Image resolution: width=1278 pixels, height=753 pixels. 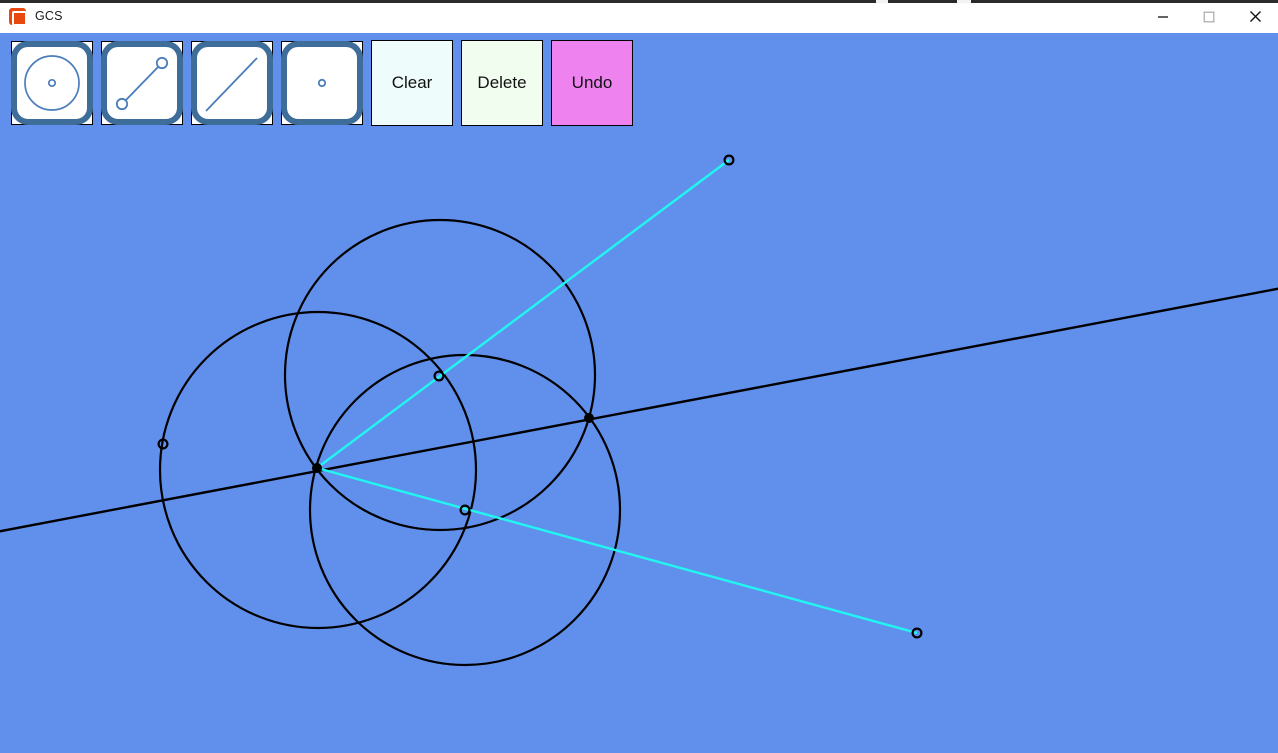 What do you see at coordinates (18, 17) in the screenshot?
I see `gcs-app-icon` at bounding box center [18, 17].